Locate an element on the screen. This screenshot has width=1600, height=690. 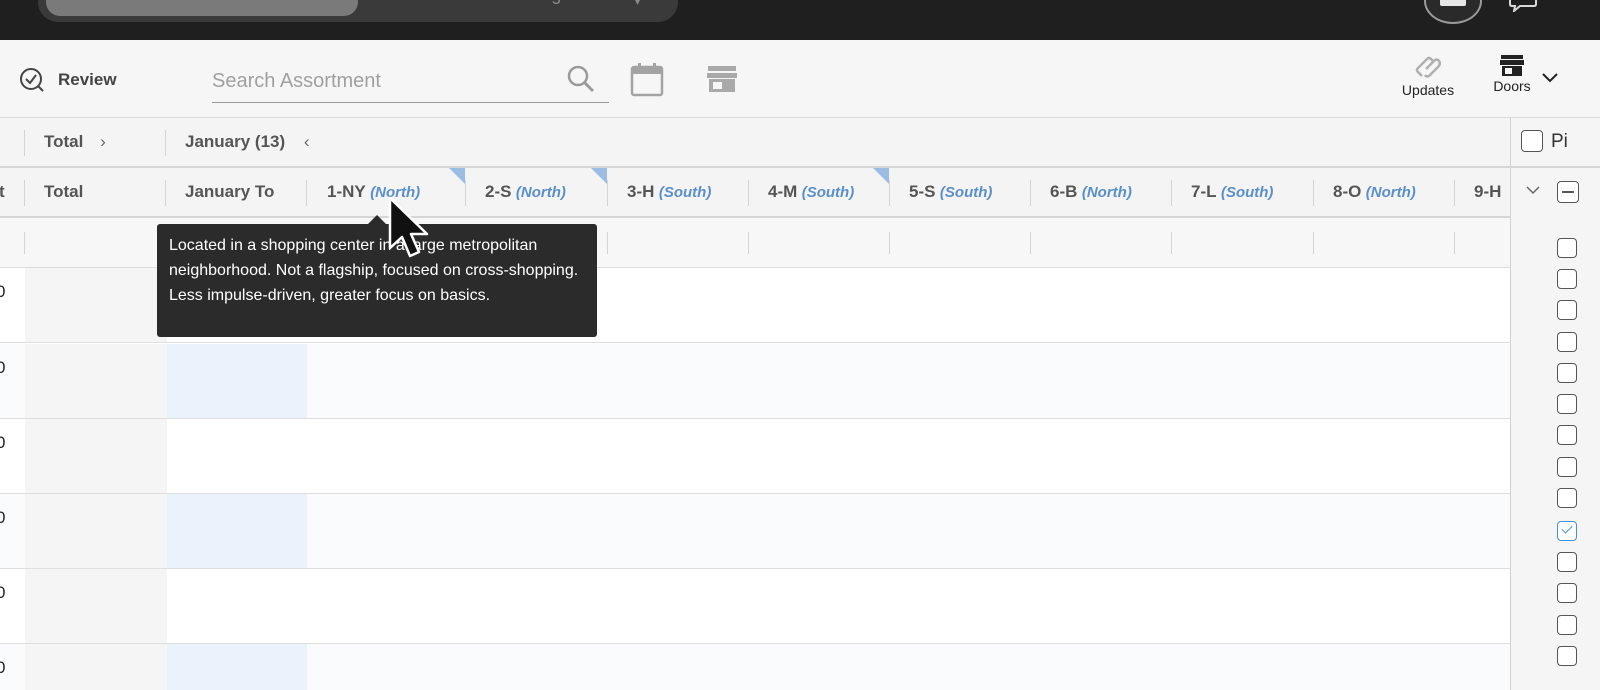
panel-header: Pi is located at coordinates (1555, 143).